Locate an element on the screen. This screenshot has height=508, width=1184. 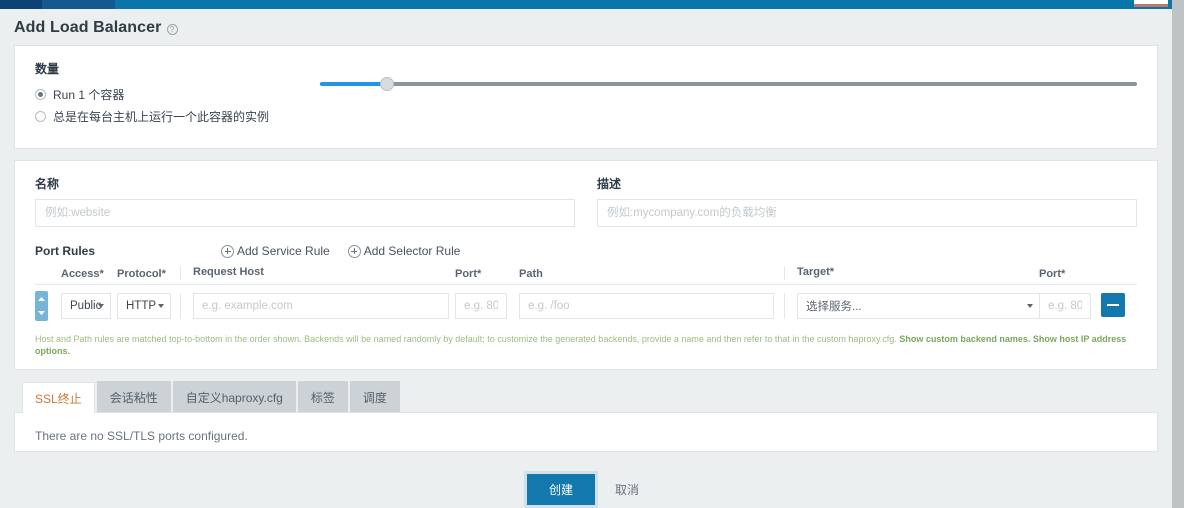
add-service-rule-button: Add Service Rule is located at coordinates (275, 251).